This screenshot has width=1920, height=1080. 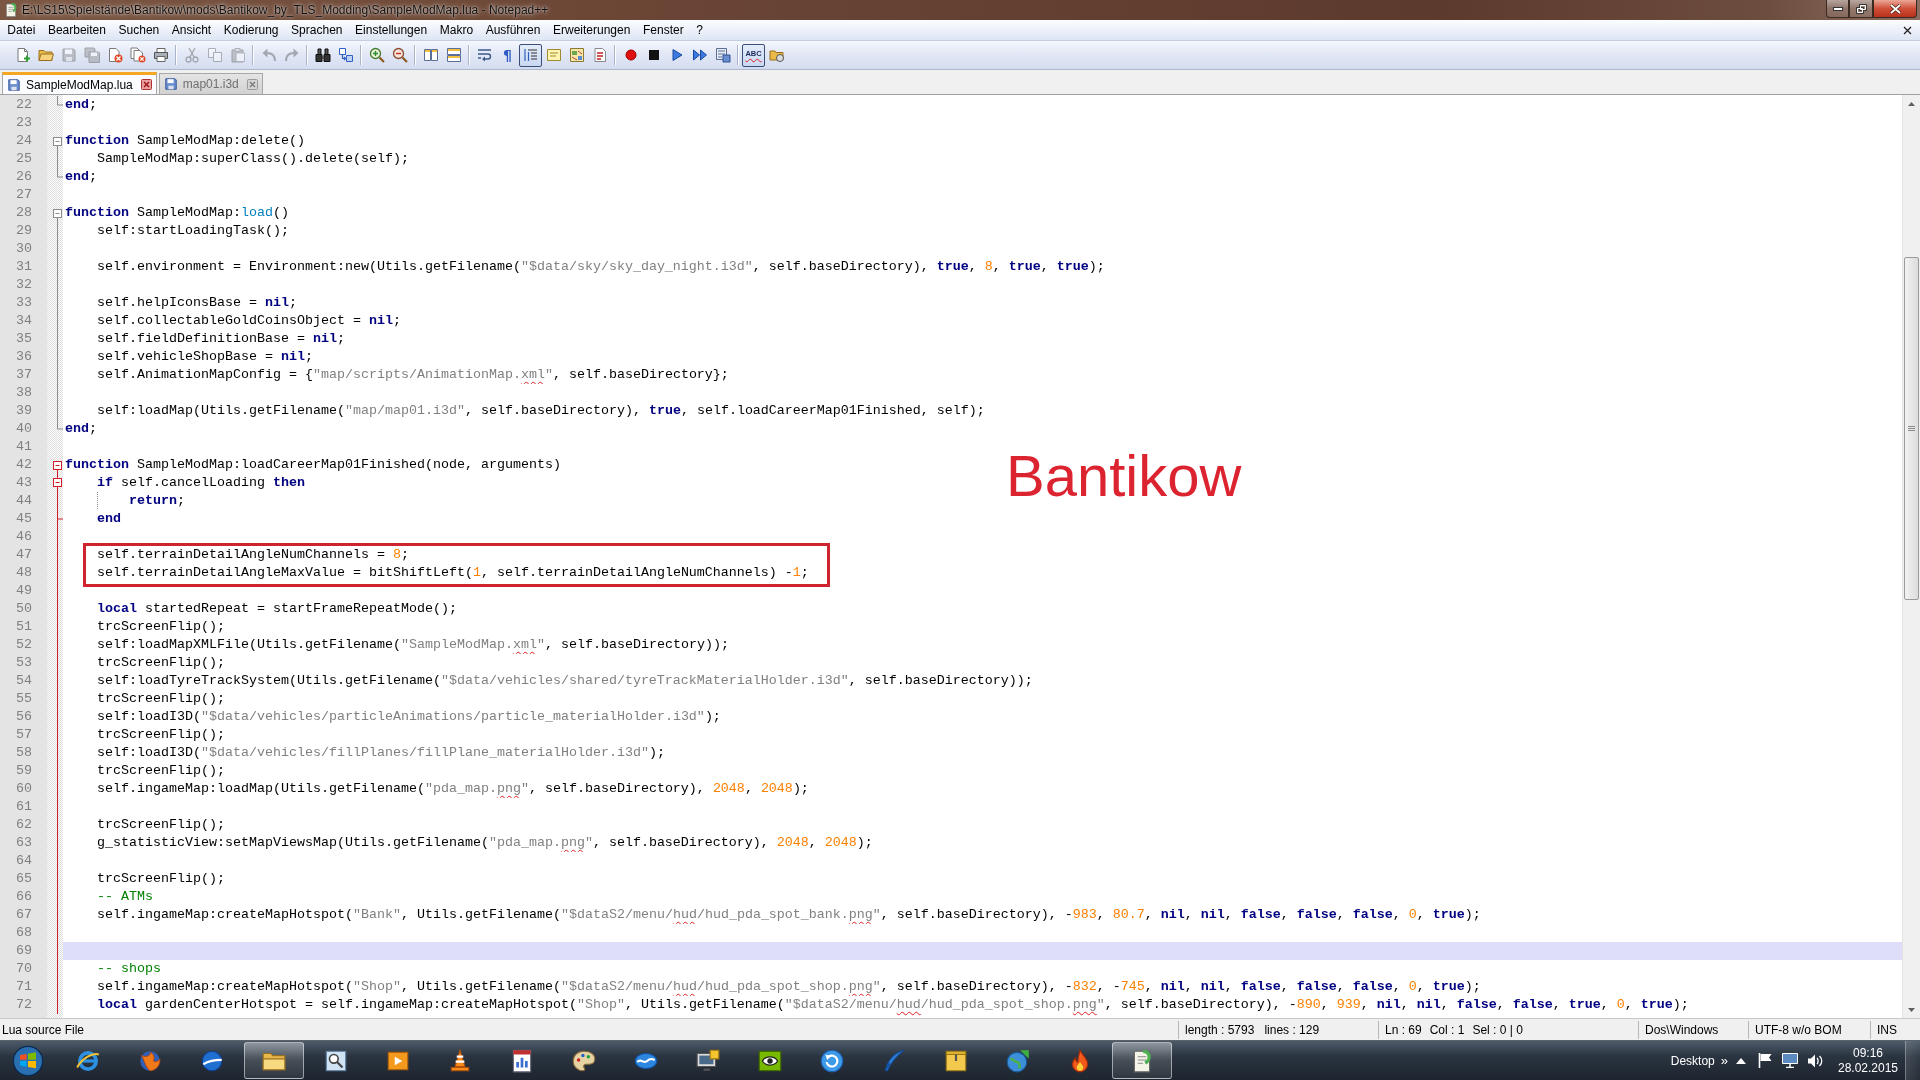 What do you see at coordinates (43, 1029) in the screenshot?
I see `file-type-label: Lua source File` at bounding box center [43, 1029].